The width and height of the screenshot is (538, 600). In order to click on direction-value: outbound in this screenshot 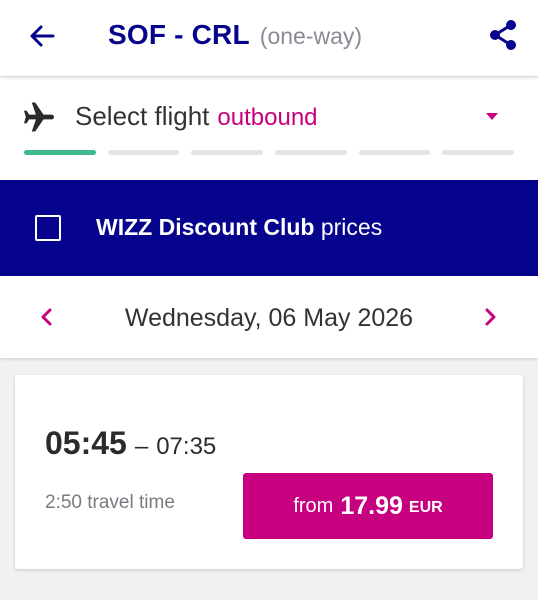, I will do `click(267, 117)`.